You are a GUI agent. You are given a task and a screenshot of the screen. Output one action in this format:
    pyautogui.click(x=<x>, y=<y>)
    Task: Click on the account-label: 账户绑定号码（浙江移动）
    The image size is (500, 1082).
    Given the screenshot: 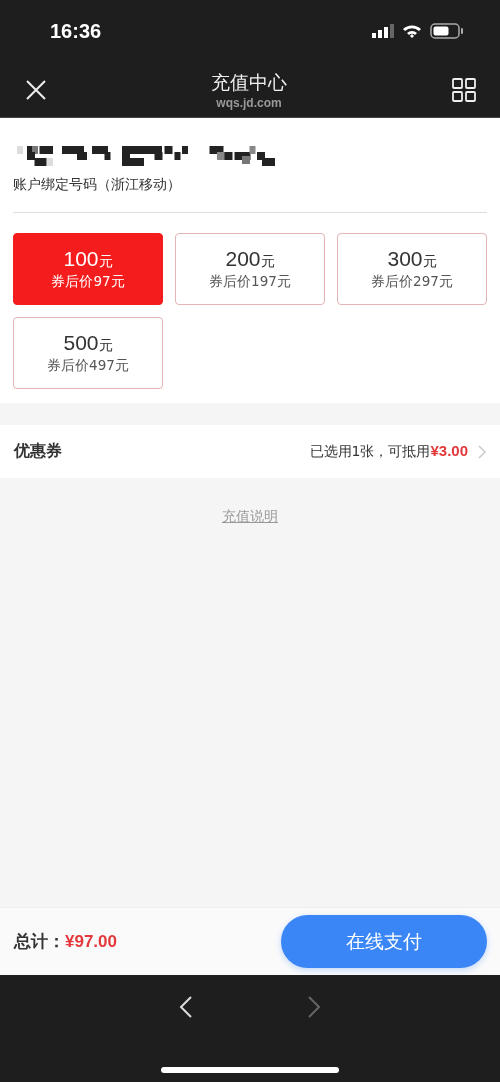 What is the action you would take?
    pyautogui.click(x=250, y=192)
    